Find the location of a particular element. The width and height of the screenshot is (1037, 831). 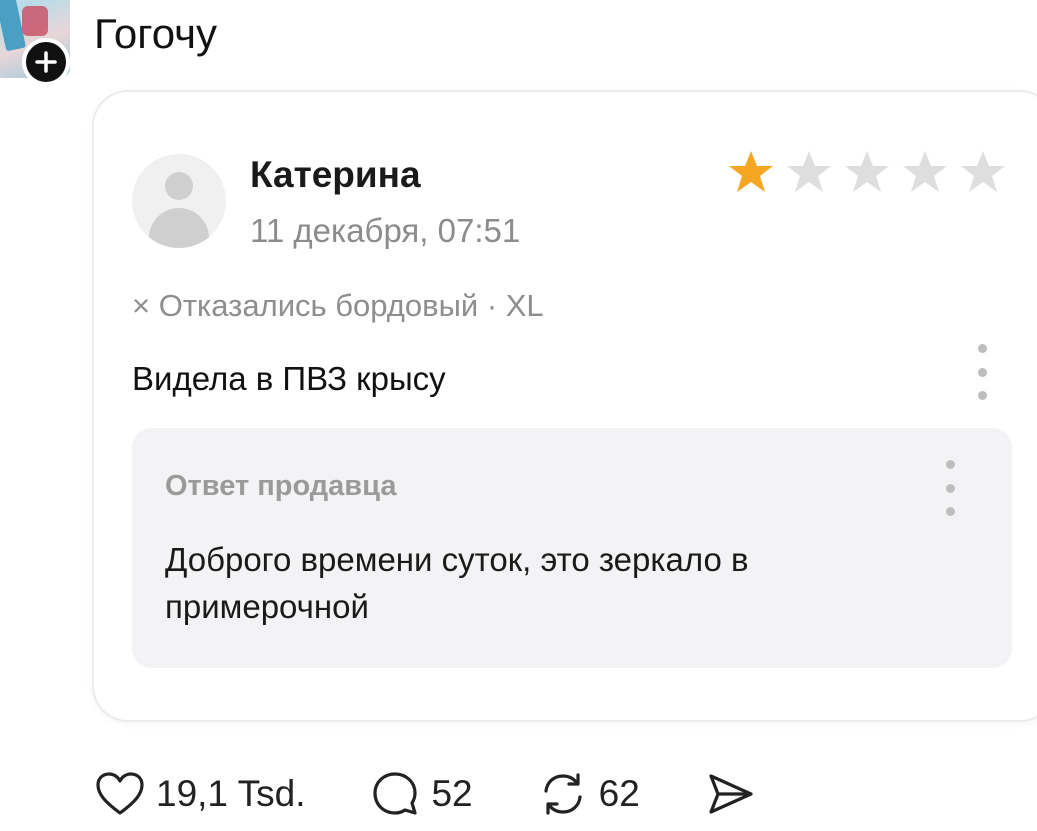

post-action-bar: 19,1 Tsd. 52 62 is located at coordinates (457, 794).